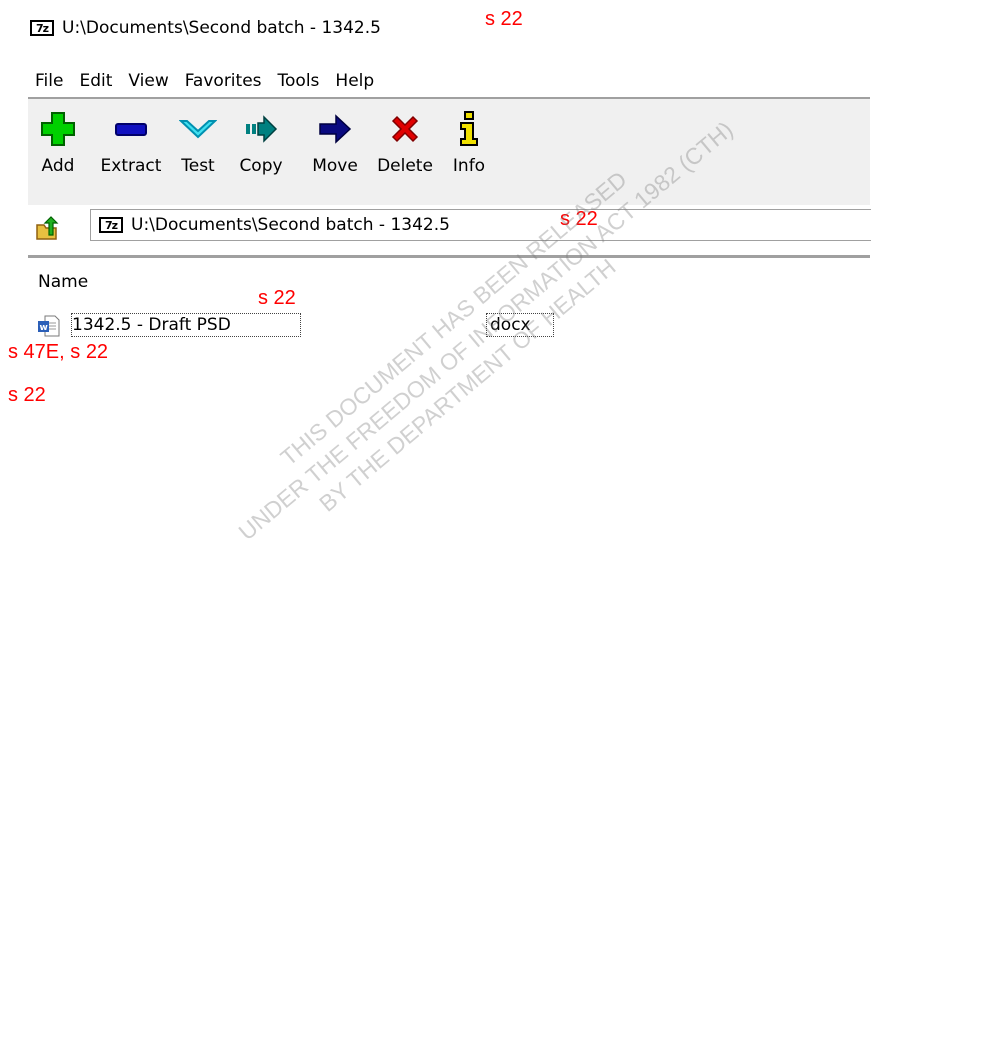 The width and height of the screenshot is (999, 1048). I want to click on 7zip-archive-icon: 7z, so click(111, 225).